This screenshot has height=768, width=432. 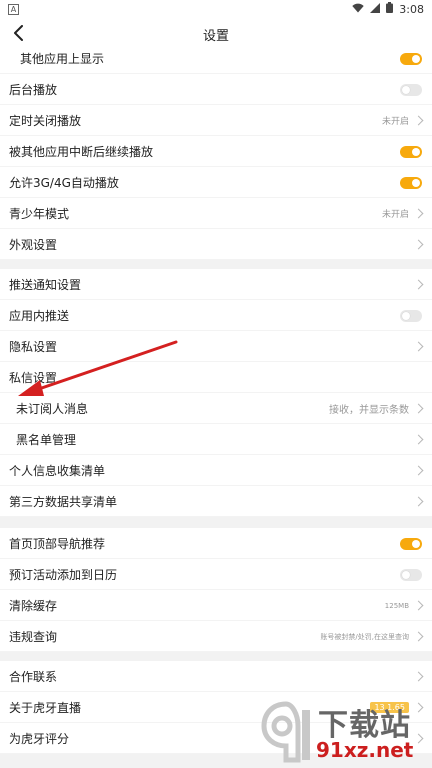 I want to click on row-background-play: 后台播放, so click(x=216, y=89).